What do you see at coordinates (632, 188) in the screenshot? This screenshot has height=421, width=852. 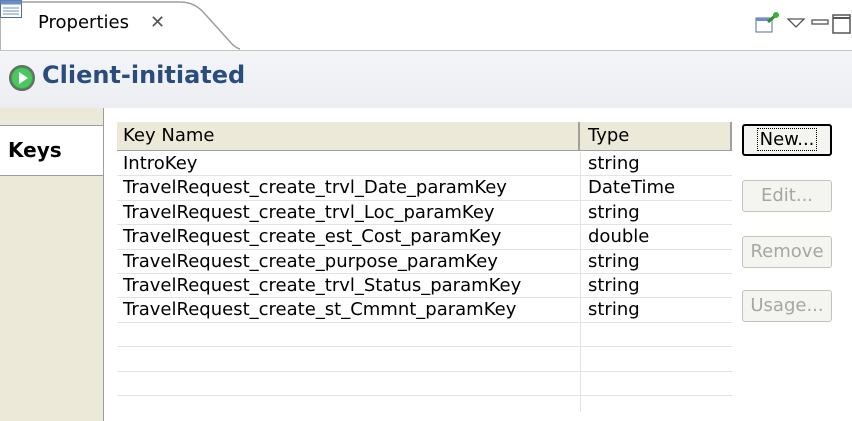 I see `type-cell: DateTime` at bounding box center [632, 188].